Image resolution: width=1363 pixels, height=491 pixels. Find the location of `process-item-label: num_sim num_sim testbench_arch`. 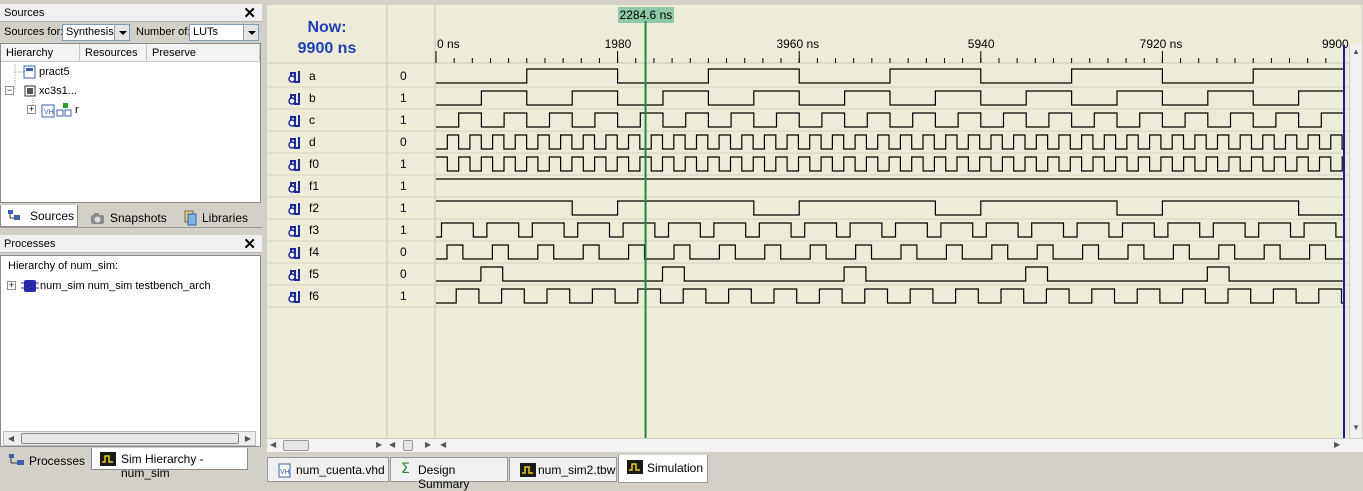

process-item-label: num_sim num_sim testbench_arch is located at coordinates (125, 286).